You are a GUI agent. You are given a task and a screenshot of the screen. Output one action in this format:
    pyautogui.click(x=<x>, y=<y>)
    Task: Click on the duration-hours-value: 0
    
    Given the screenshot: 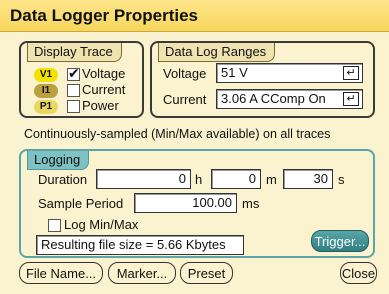 What is the action you would take?
    pyautogui.click(x=182, y=178)
    